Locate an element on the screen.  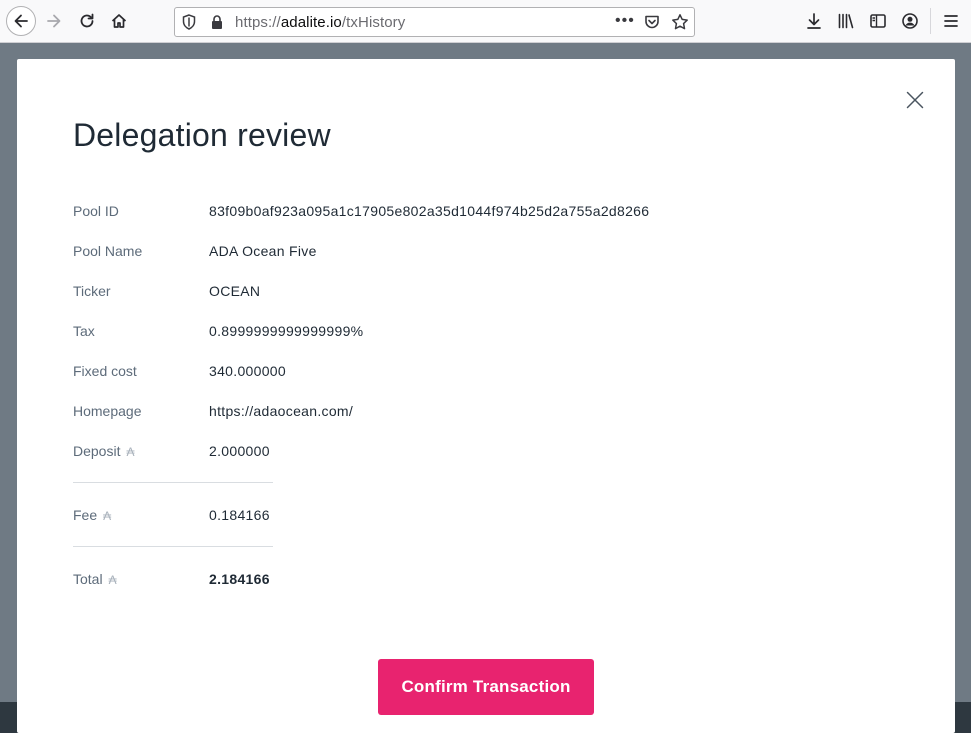
pool-name-value: ADA Ocean Five is located at coordinates (263, 251).